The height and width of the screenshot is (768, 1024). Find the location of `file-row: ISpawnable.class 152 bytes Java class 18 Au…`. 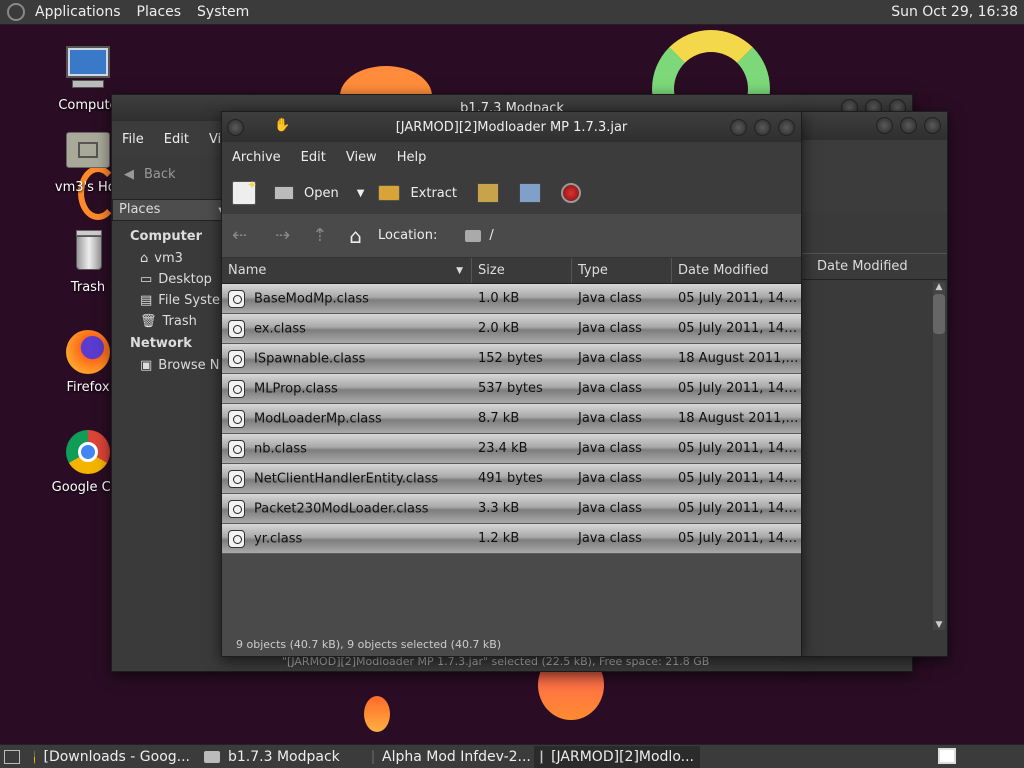

file-row: ISpawnable.class 152 bytes Java class 18 Au… is located at coordinates (511, 359).